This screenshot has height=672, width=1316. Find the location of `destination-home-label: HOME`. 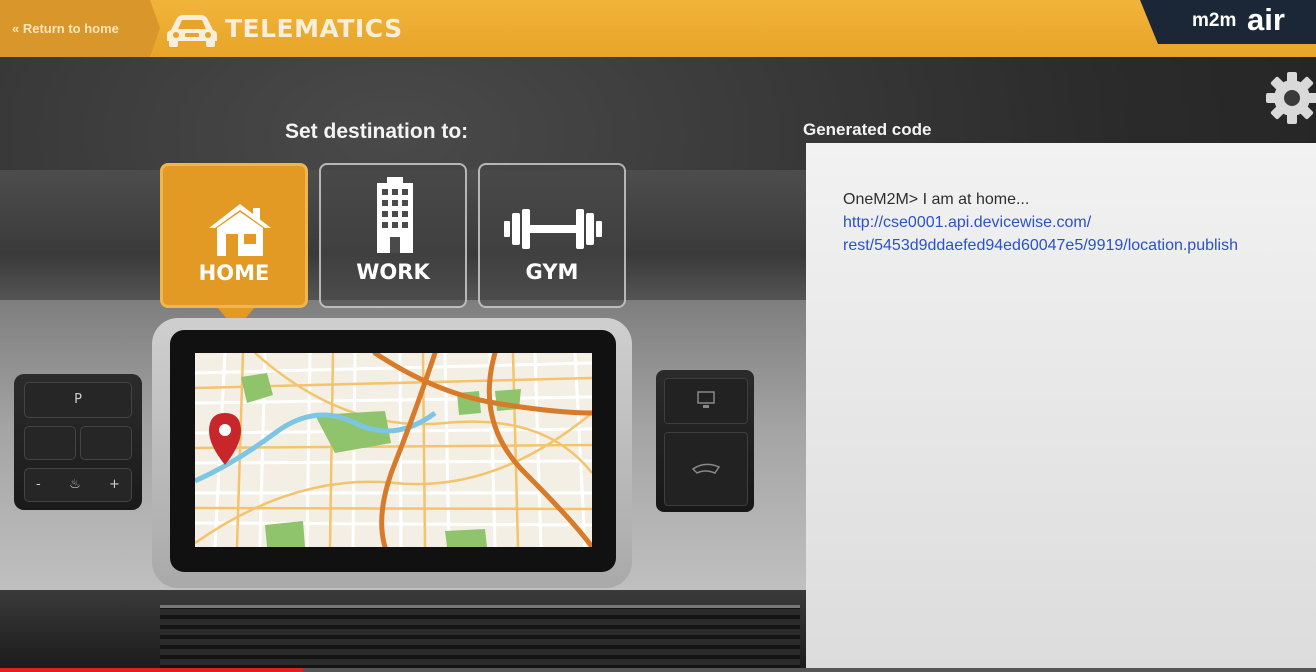

destination-home-label: HOME is located at coordinates (234, 273).